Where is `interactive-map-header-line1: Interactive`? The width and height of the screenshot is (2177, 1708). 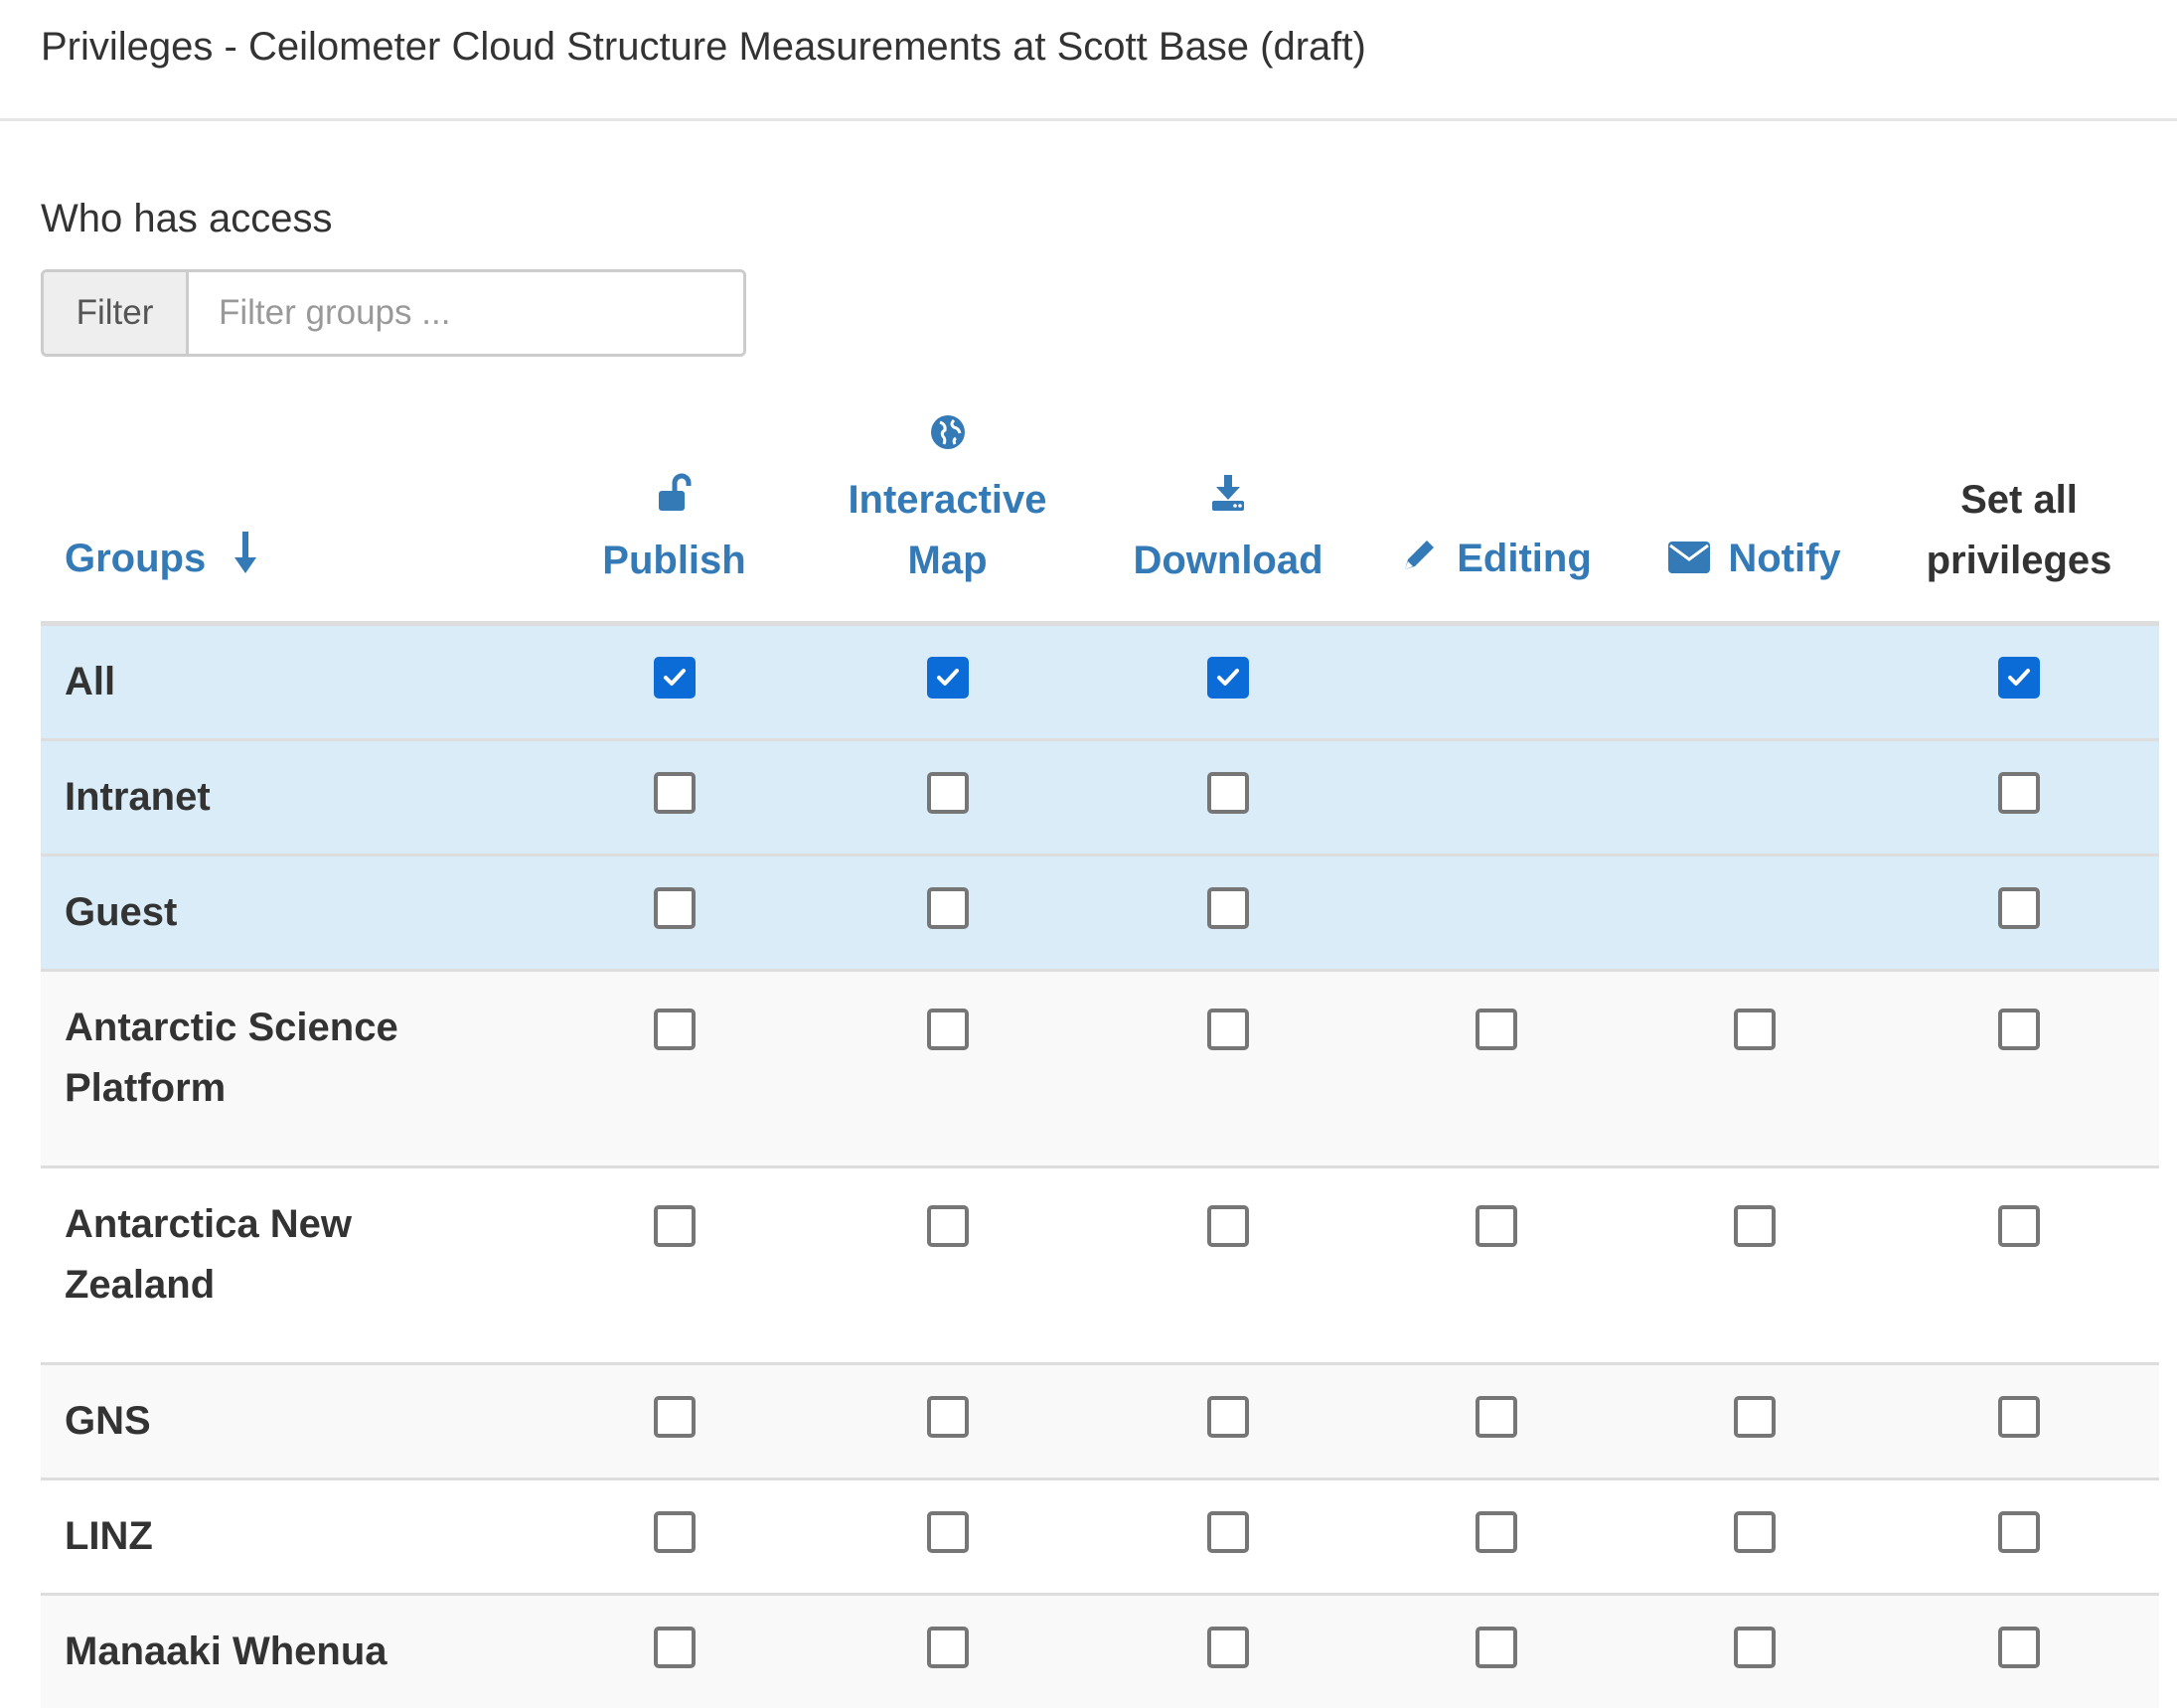 interactive-map-header-line1: Interactive is located at coordinates (947, 500).